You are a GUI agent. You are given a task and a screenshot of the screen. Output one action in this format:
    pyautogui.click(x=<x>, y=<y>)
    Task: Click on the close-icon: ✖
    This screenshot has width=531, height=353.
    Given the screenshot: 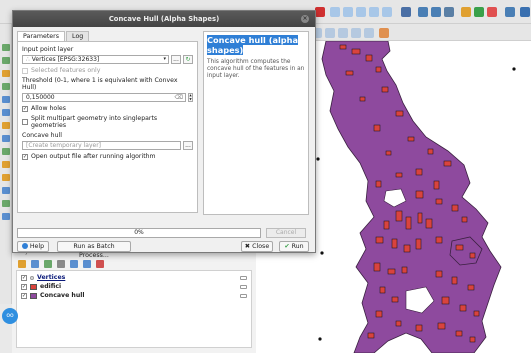 What is the action you would take?
    pyautogui.click(x=247, y=246)
    